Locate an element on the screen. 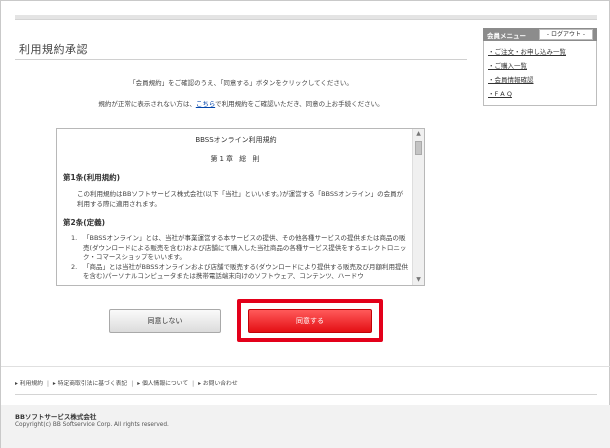 The image size is (610, 448). footer-link-privacy: ▸ 個人情報について is located at coordinates (162, 384).